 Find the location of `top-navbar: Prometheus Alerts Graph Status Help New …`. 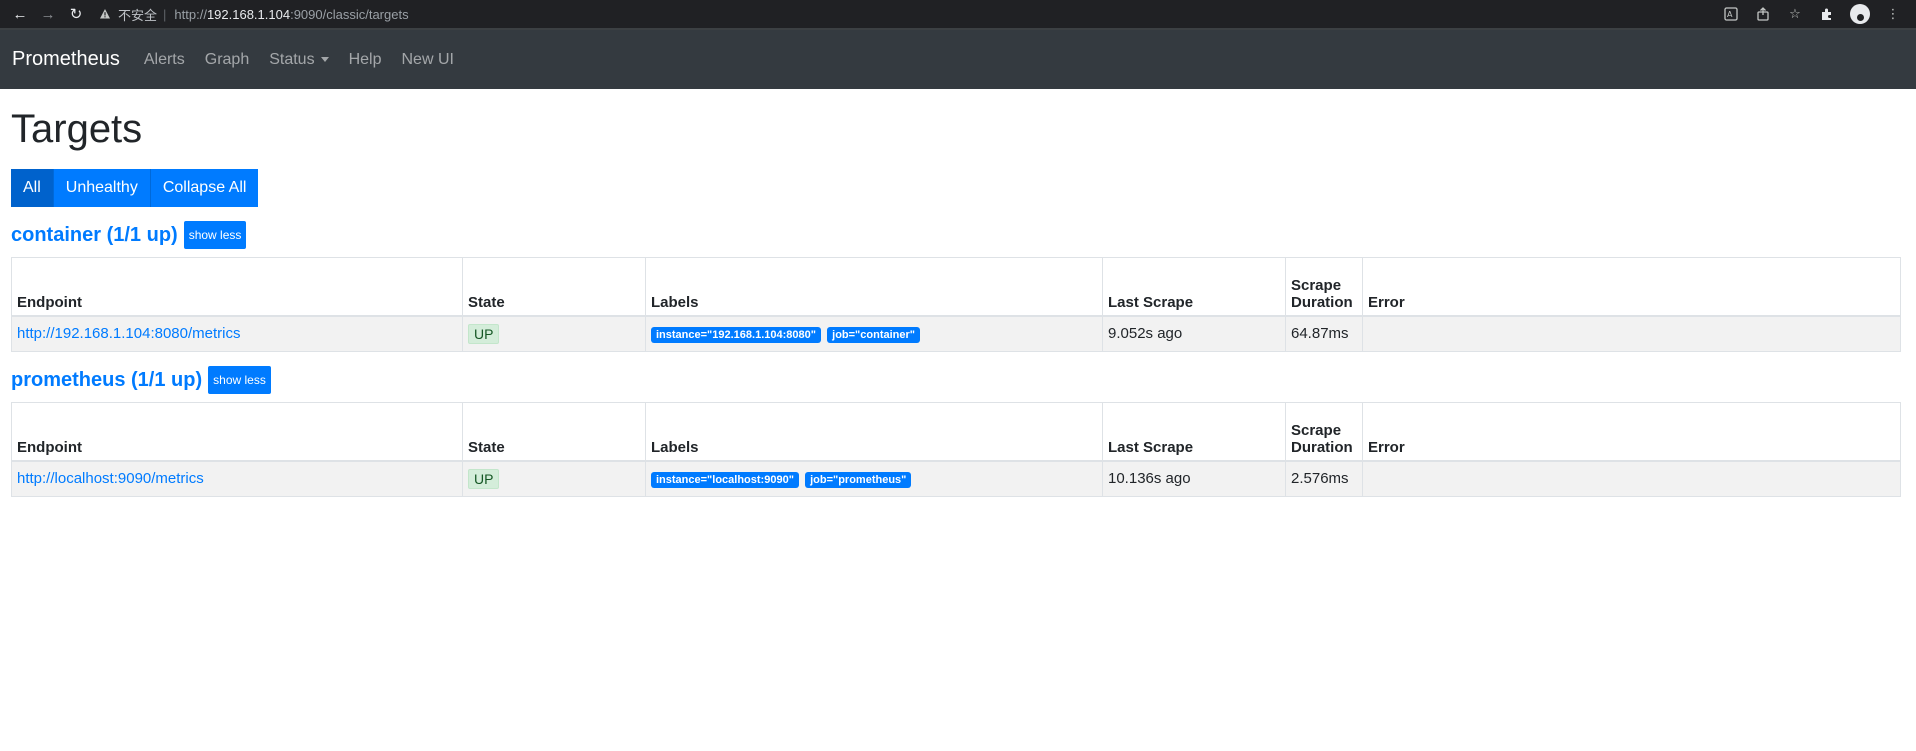

top-navbar: Prometheus Alerts Graph Status Help New … is located at coordinates (958, 58).